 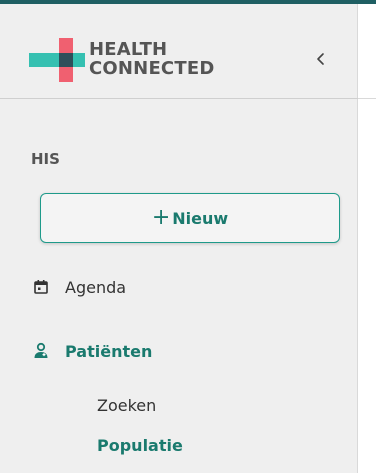 What do you see at coordinates (161, 217) in the screenshot?
I see `plus-icon: +` at bounding box center [161, 217].